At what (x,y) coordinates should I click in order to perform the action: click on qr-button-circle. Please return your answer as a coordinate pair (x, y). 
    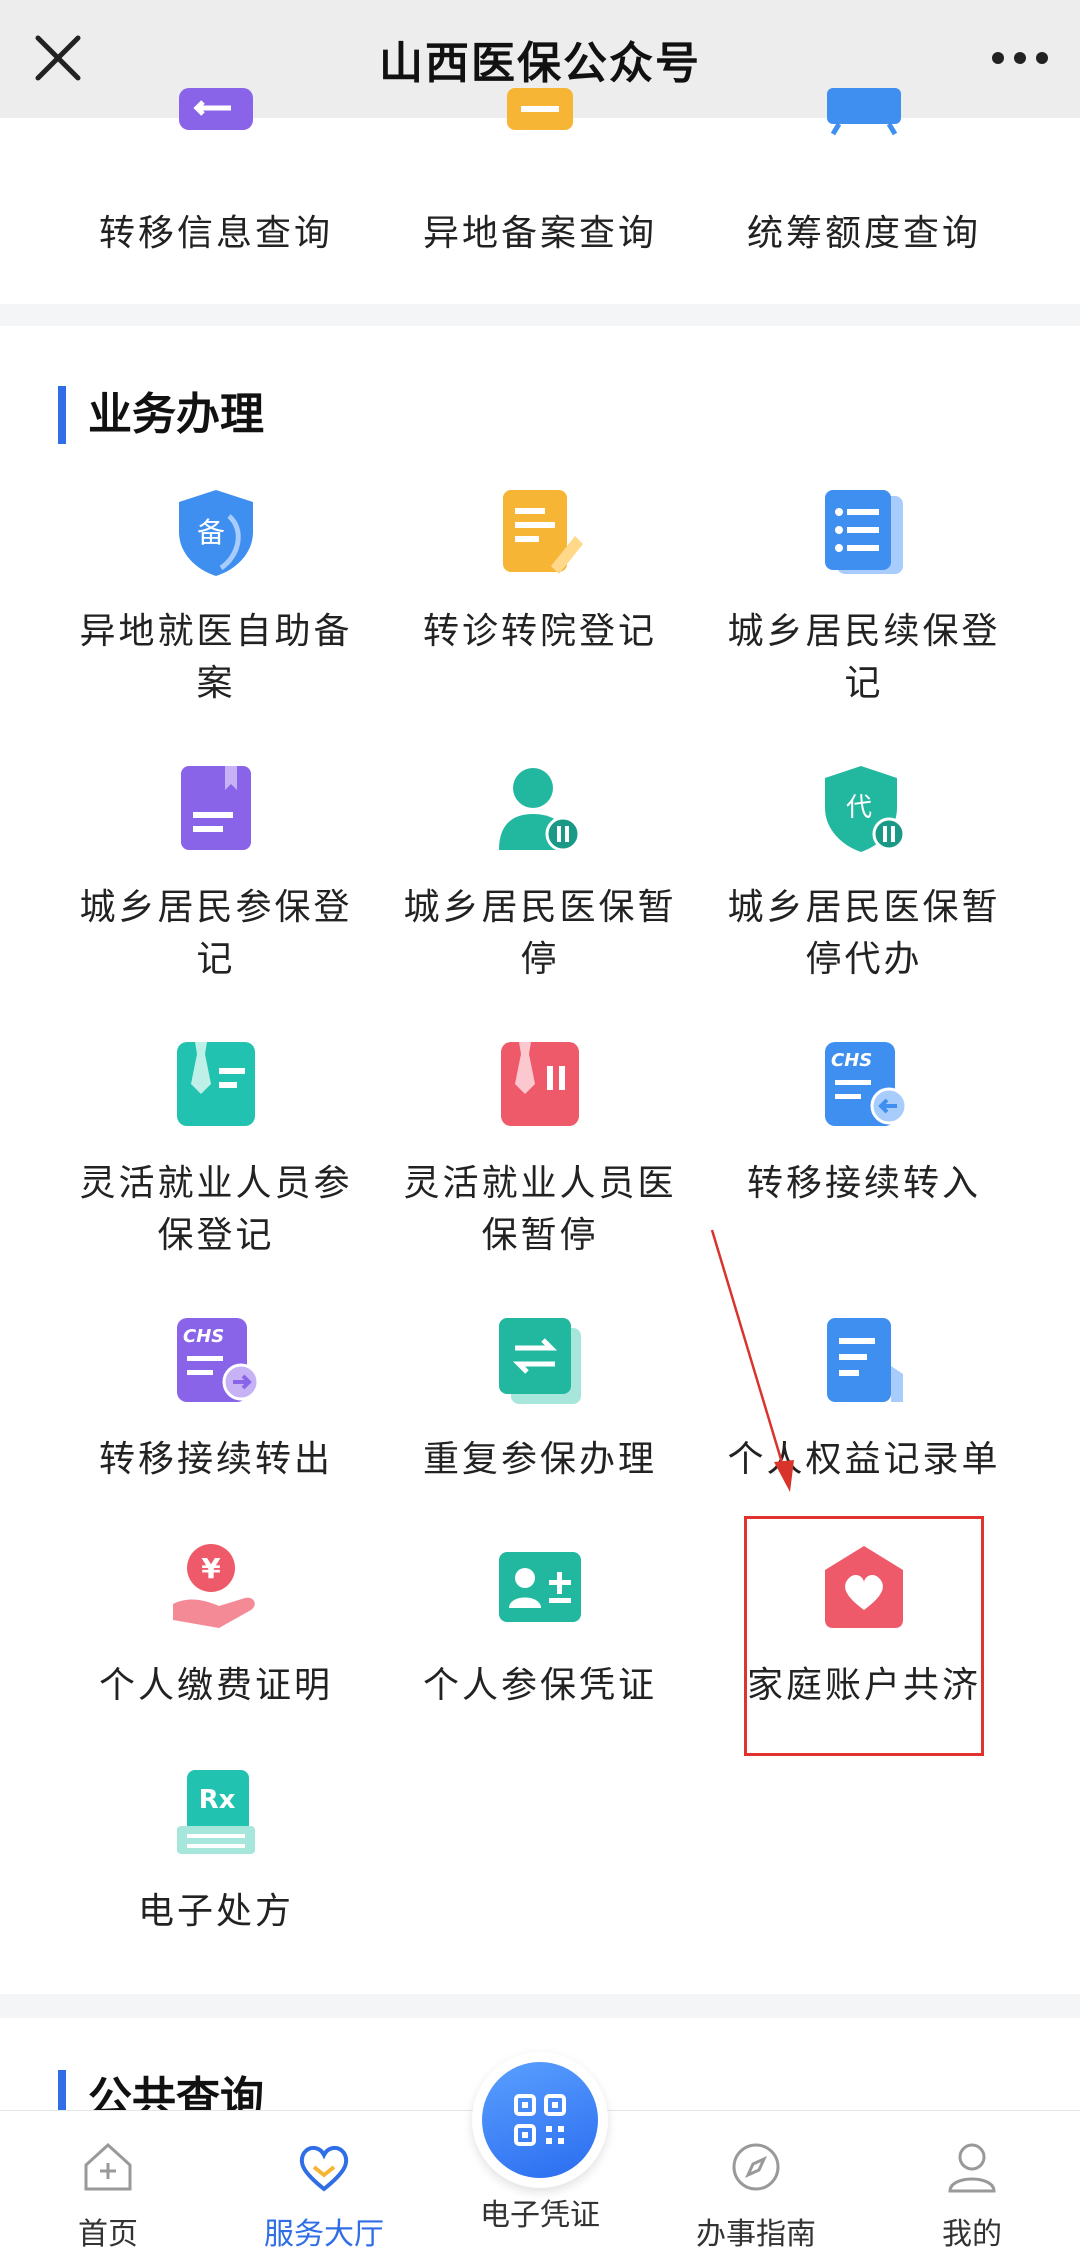
    Looking at the image, I should click on (540, 2120).